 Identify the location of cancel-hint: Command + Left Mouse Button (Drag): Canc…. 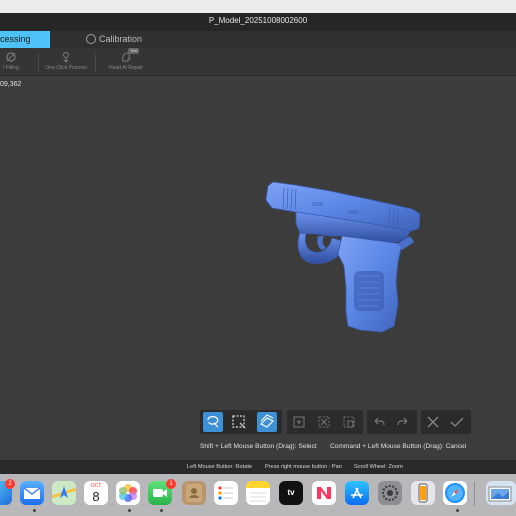
(398, 446).